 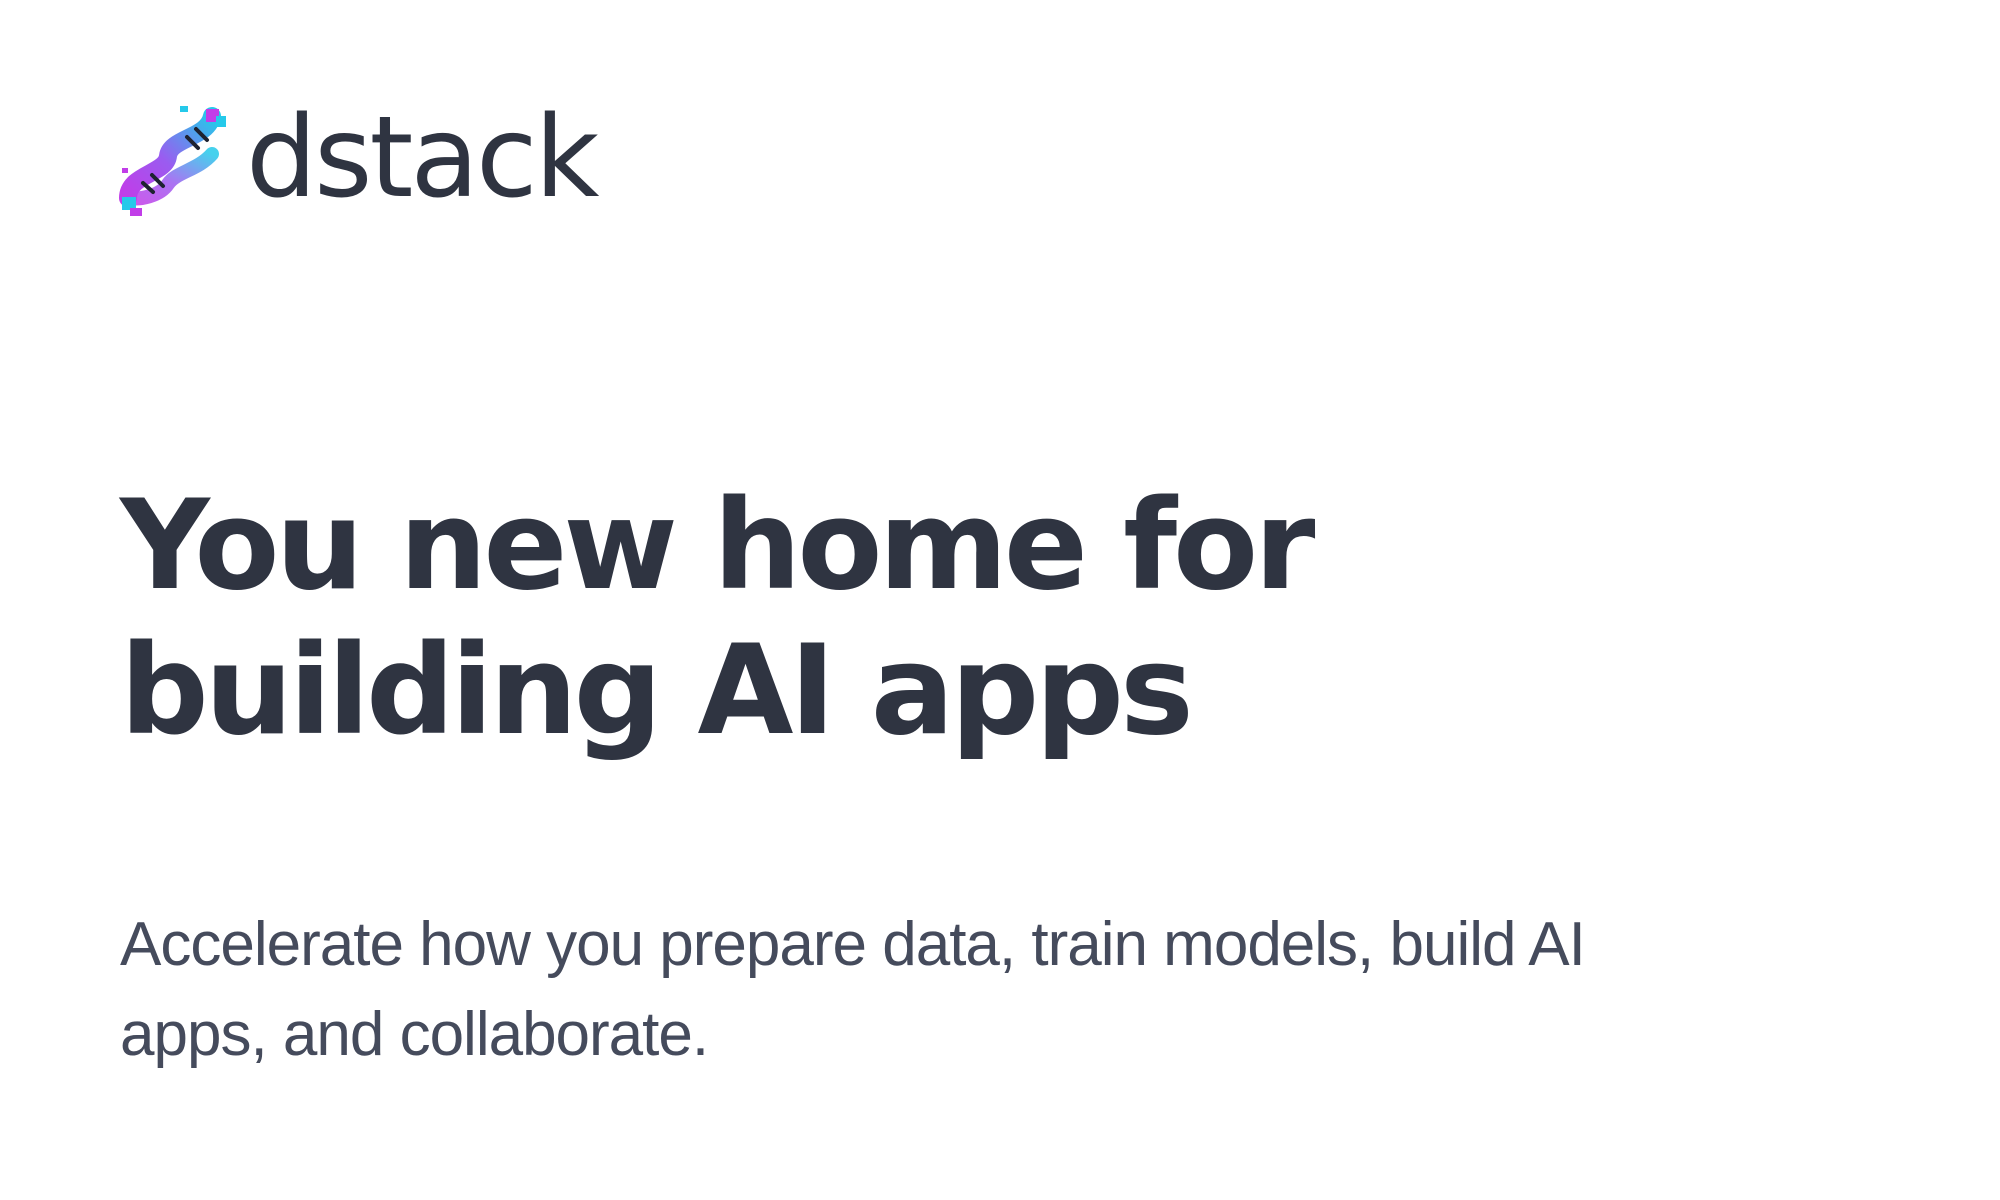 What do you see at coordinates (657, 691) in the screenshot?
I see `hero-title-line-2: building AI apps` at bounding box center [657, 691].